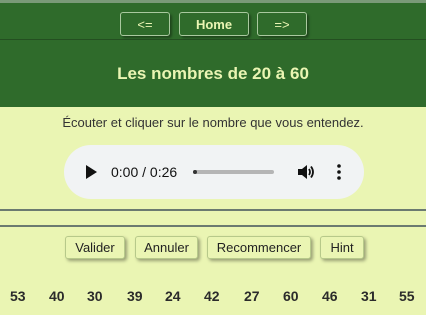 The image size is (426, 315). Describe the element at coordinates (259, 247) in the screenshot. I see `recommencer-button: Recommencer` at that location.